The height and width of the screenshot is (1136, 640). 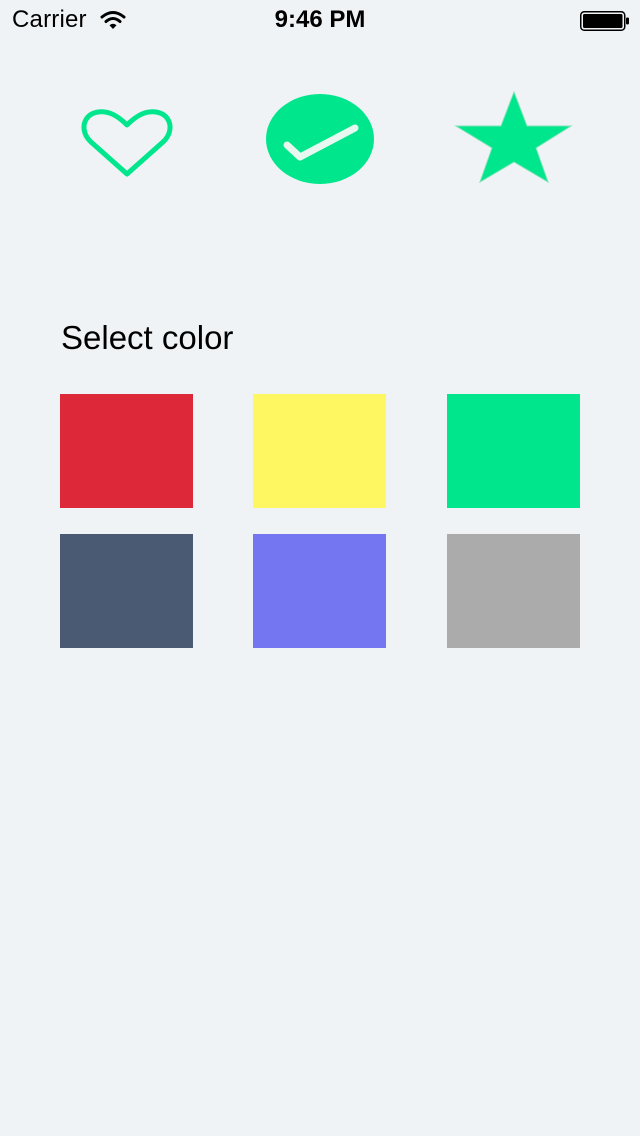 I want to click on action-icon-row, so click(x=320, y=138).